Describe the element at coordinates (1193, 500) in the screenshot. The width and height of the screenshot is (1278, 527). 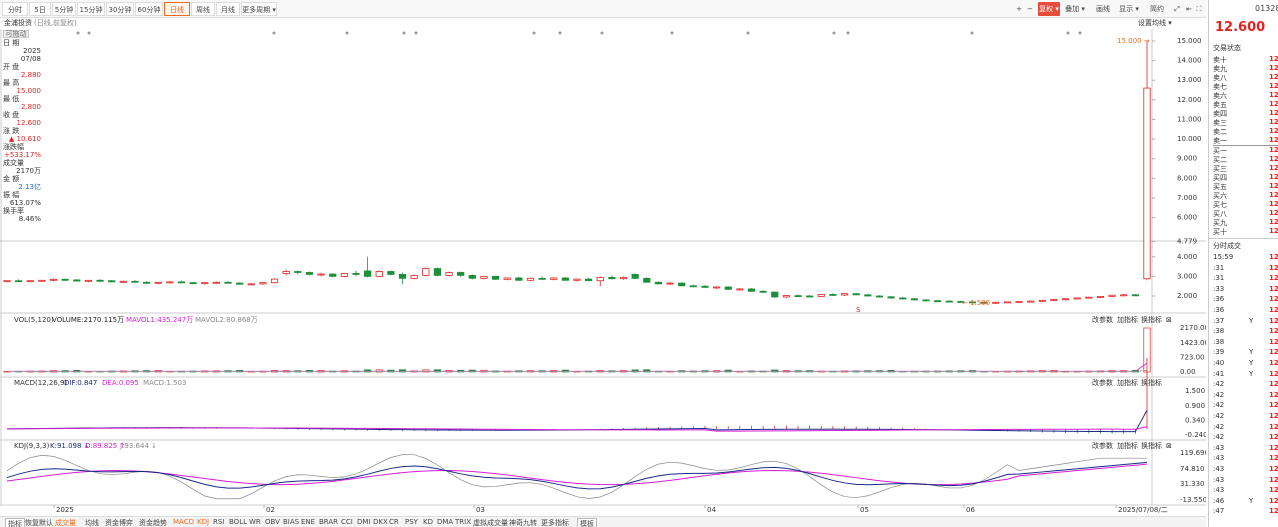
I see `kdj-tick: -13.550` at that location.